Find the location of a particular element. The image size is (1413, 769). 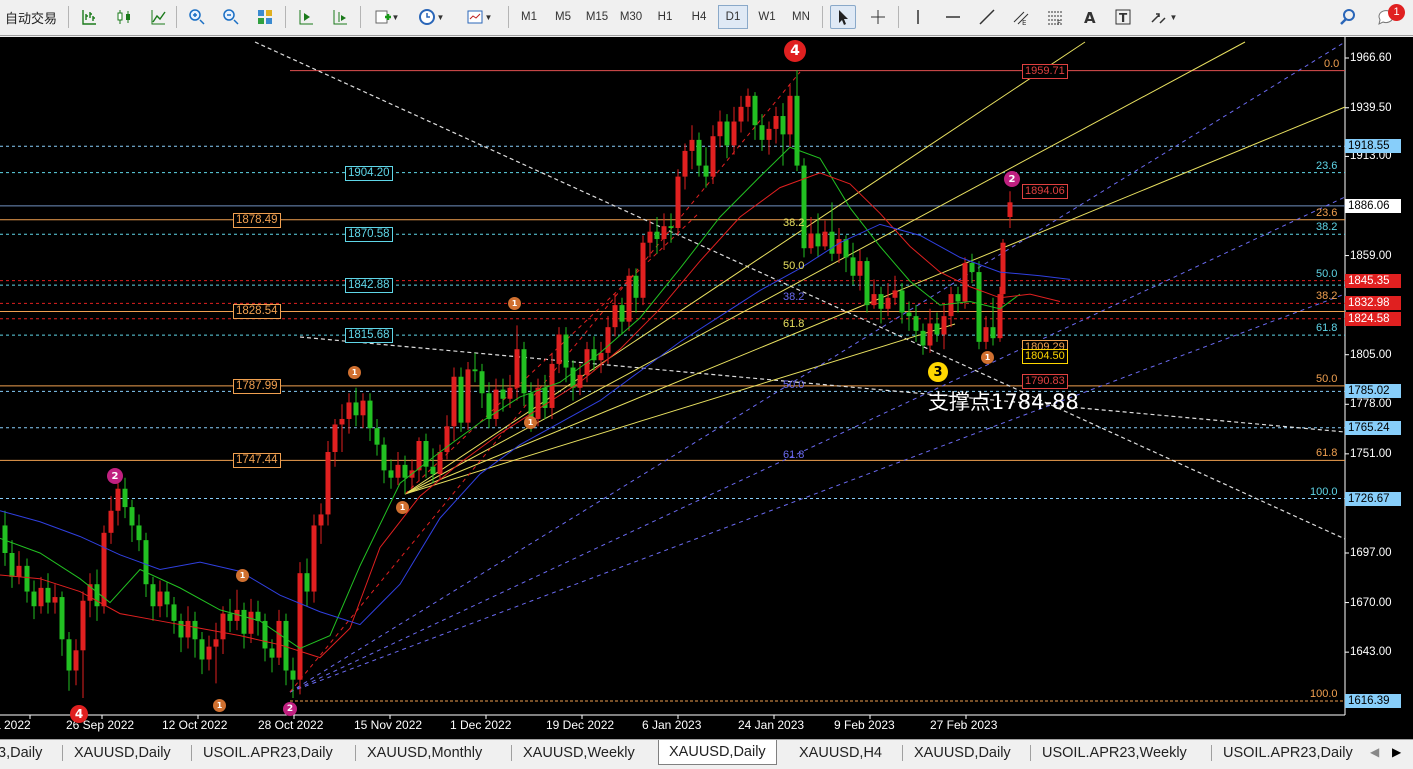

indicators-dropdown: ▼ is located at coordinates (386, 17).